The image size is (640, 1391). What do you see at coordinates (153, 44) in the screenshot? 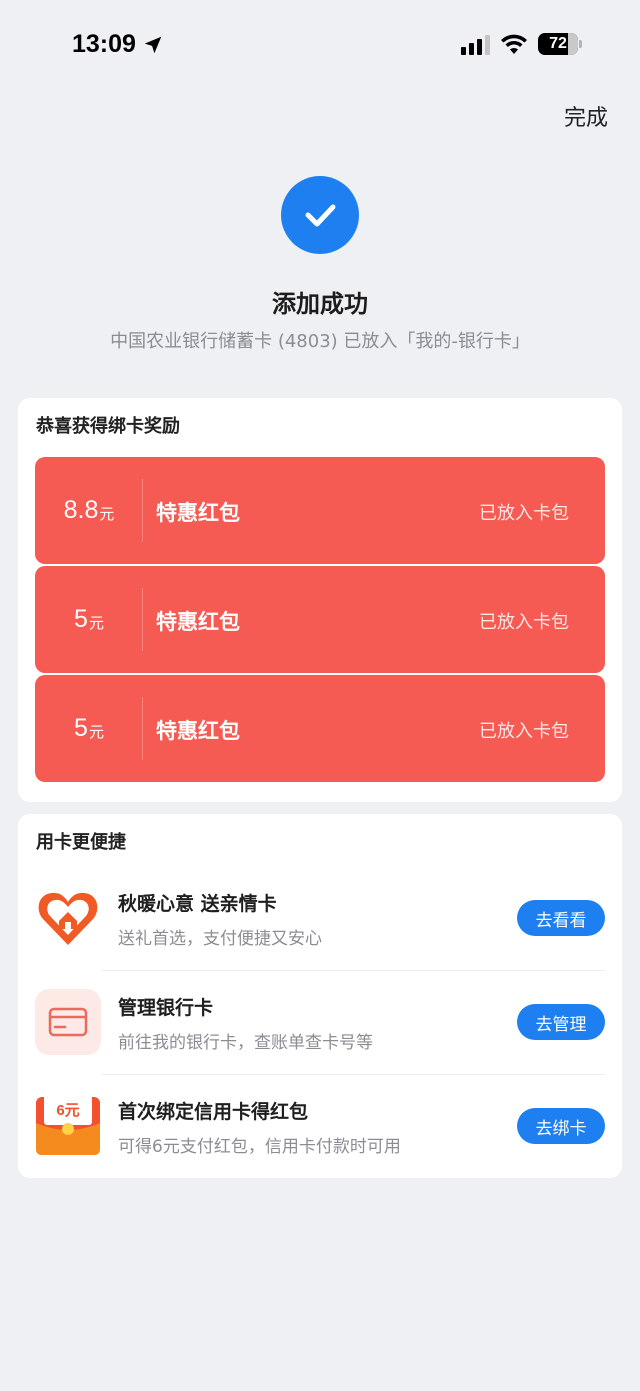
I see `location-arrow-icon` at bounding box center [153, 44].